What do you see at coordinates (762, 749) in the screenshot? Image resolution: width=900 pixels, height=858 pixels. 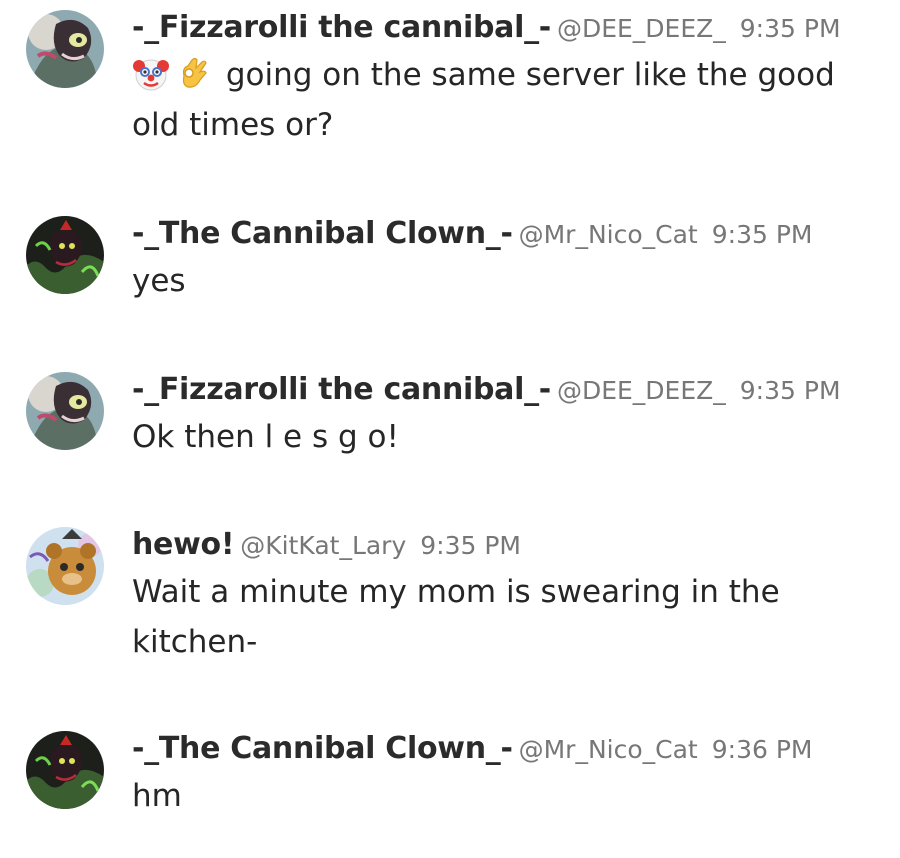 I see `message-time: 9:36 PM` at bounding box center [762, 749].